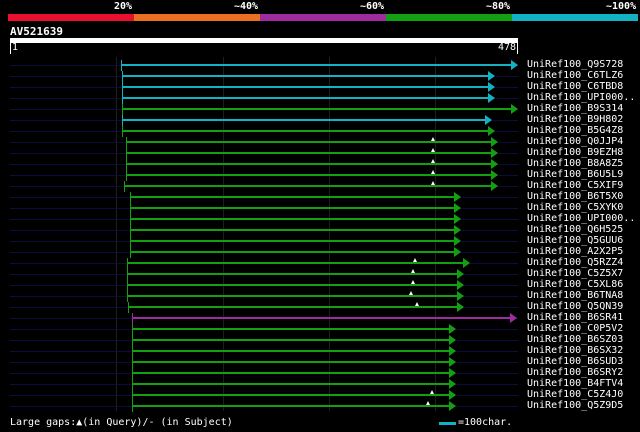 The height and width of the screenshot is (432, 640). I want to click on hit-name-link: UniRef100_Q6H525, so click(575, 229).